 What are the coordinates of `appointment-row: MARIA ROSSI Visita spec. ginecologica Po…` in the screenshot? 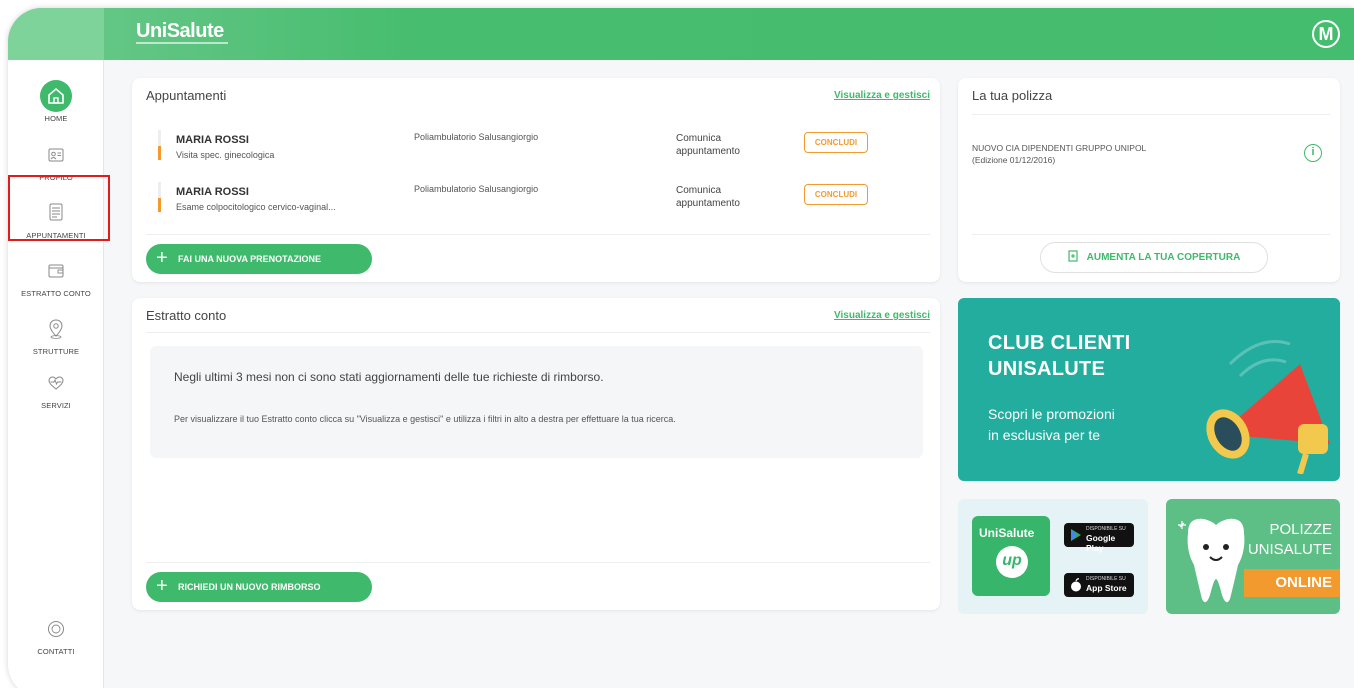 It's located at (538, 150).